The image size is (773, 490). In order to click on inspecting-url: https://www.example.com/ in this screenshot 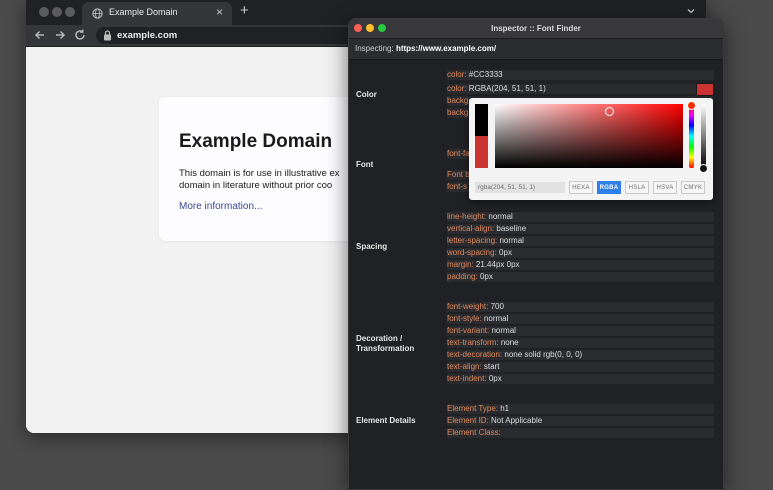, I will do `click(446, 48)`.